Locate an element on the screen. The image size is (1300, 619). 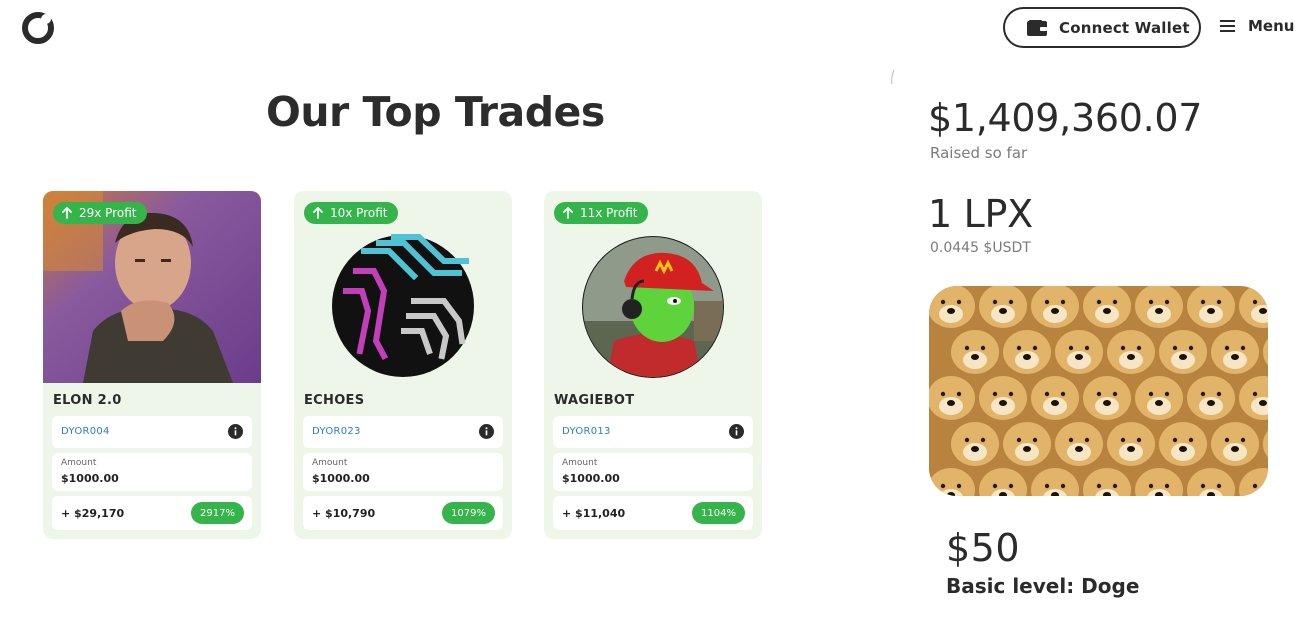
trade-code: DYOR004 is located at coordinates (85, 431).